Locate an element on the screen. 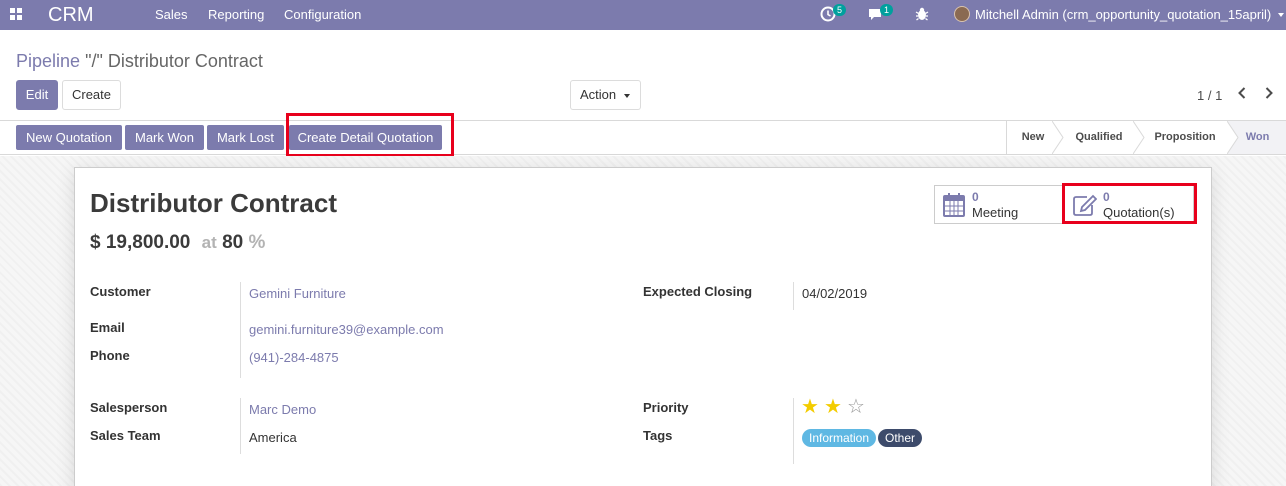 The height and width of the screenshot is (486, 1286). star-empty-icon: ☆ is located at coordinates (856, 407).